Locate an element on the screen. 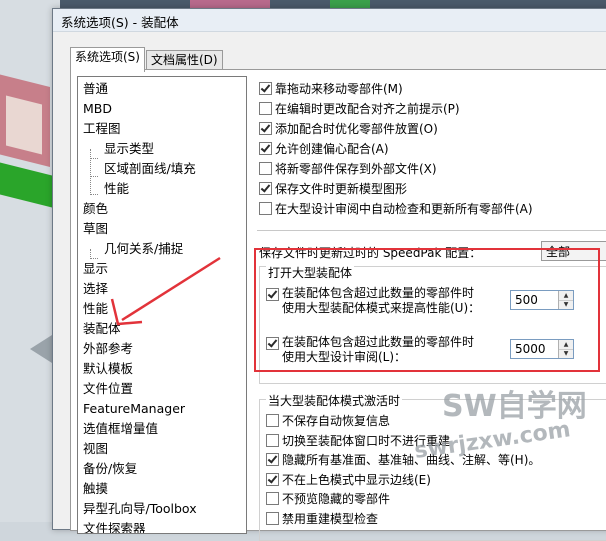 The height and width of the screenshot is (541, 606). dialog-titlebar: 系统选项(S) - 装配体 is located at coordinates (329, 20).